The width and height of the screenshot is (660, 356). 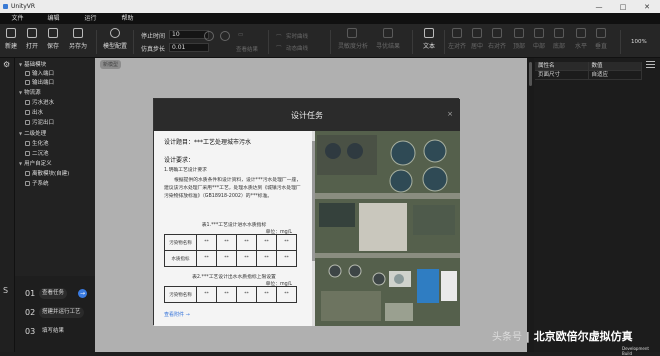 I want to click on menu-run: 运行, so click(x=90, y=18).